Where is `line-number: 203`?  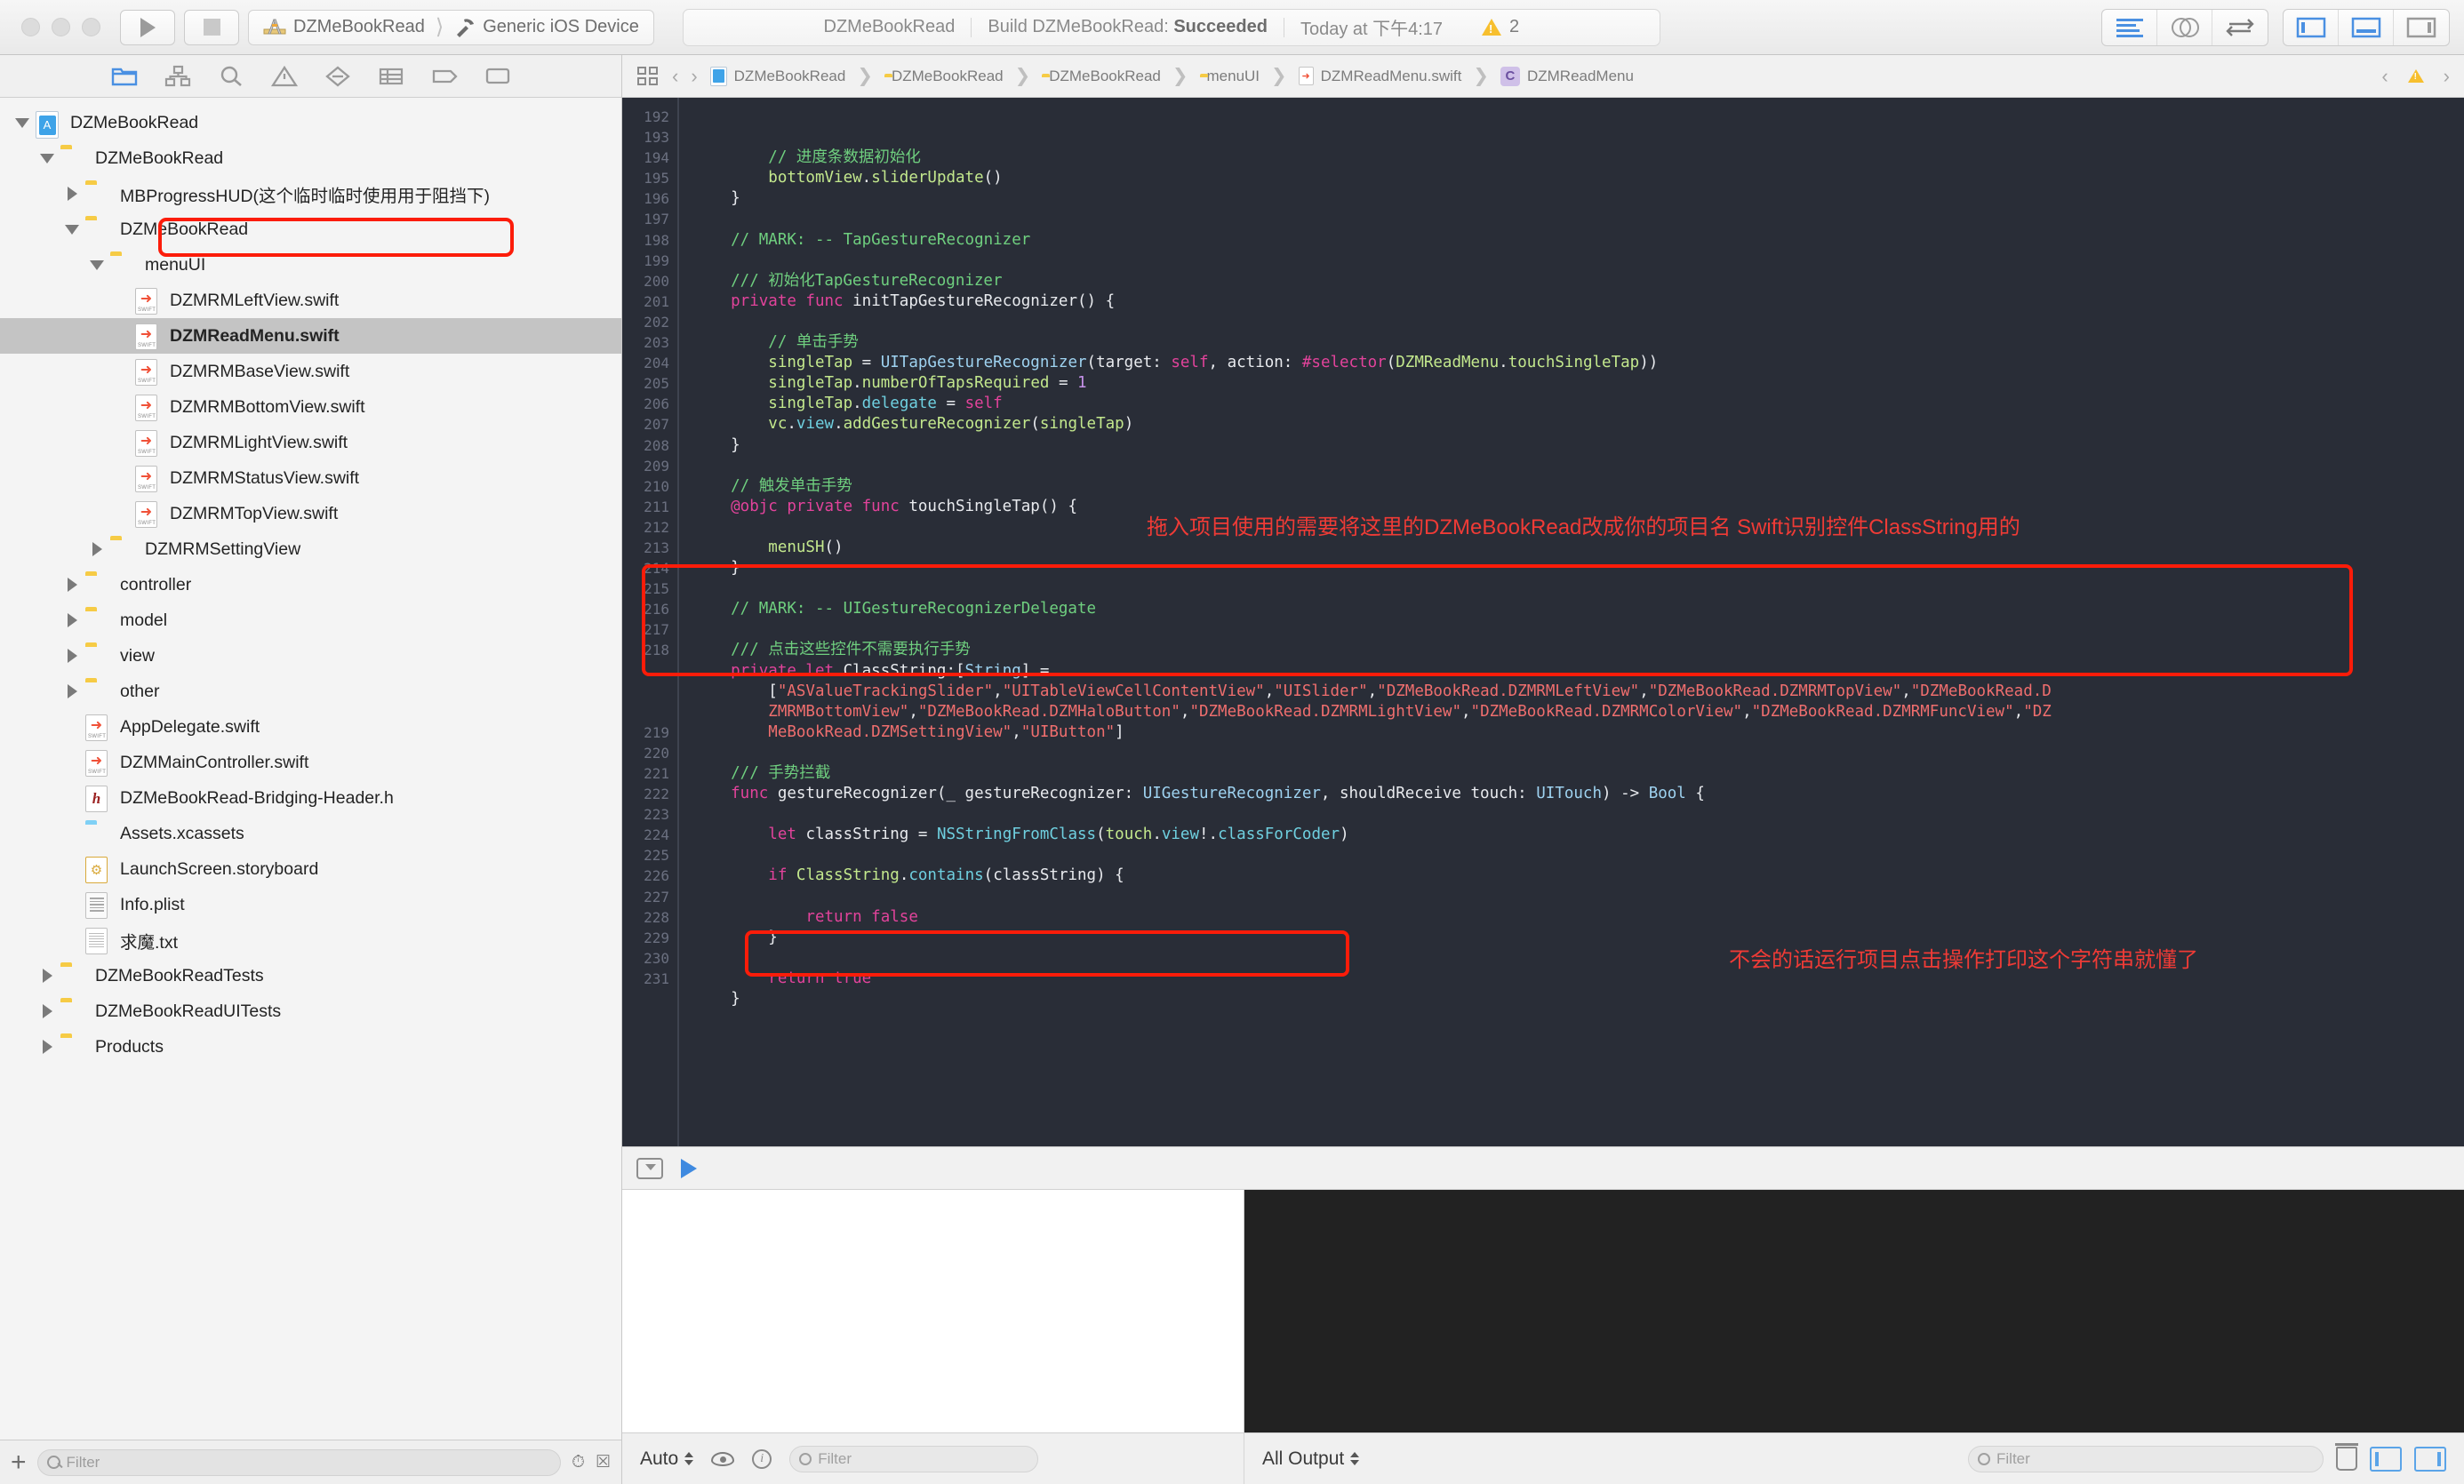
line-number: 203 is located at coordinates (656, 343).